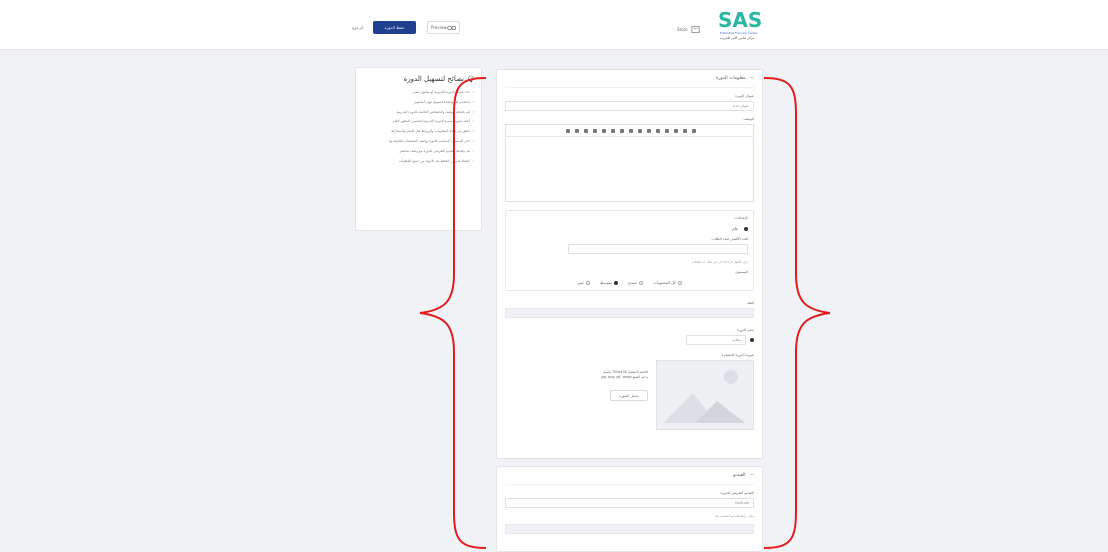 The width and height of the screenshot is (1108, 552). I want to click on image-label: صورة الدورة المصغرة, so click(737, 355).